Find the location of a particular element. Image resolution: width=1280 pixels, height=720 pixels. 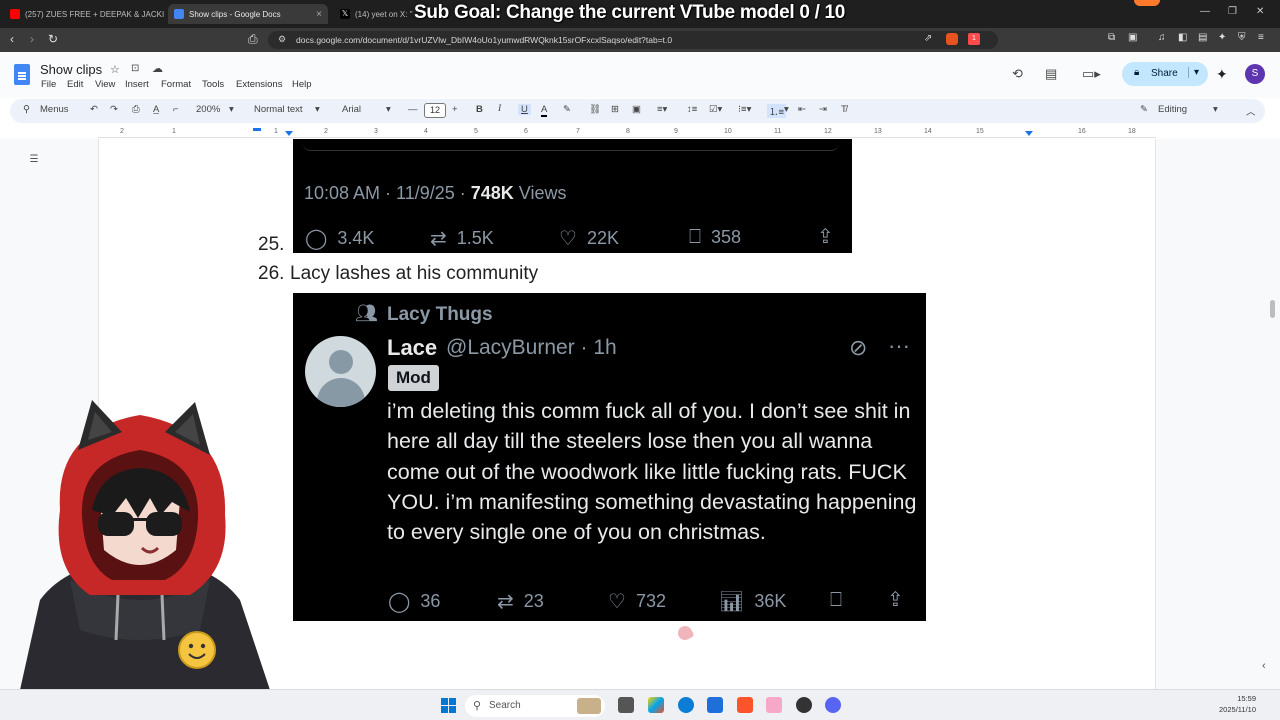

brave-icon is located at coordinates (745, 705).